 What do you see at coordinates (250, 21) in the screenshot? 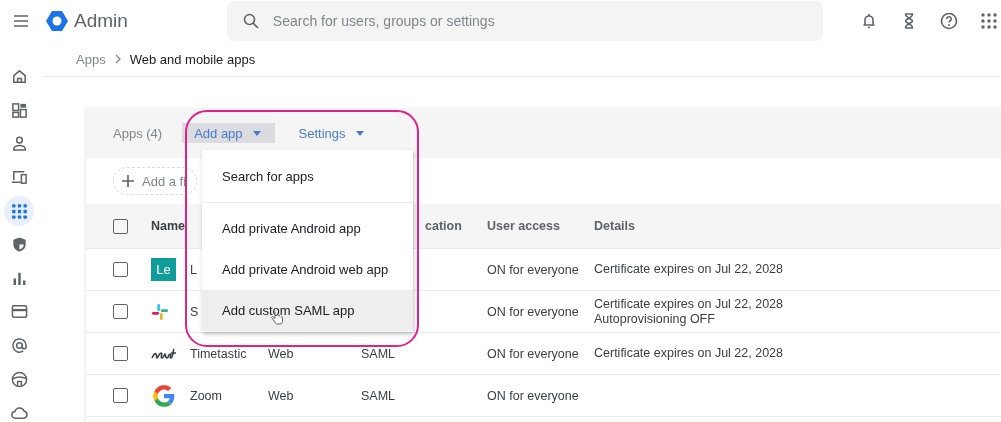
I see `search-icon` at bounding box center [250, 21].